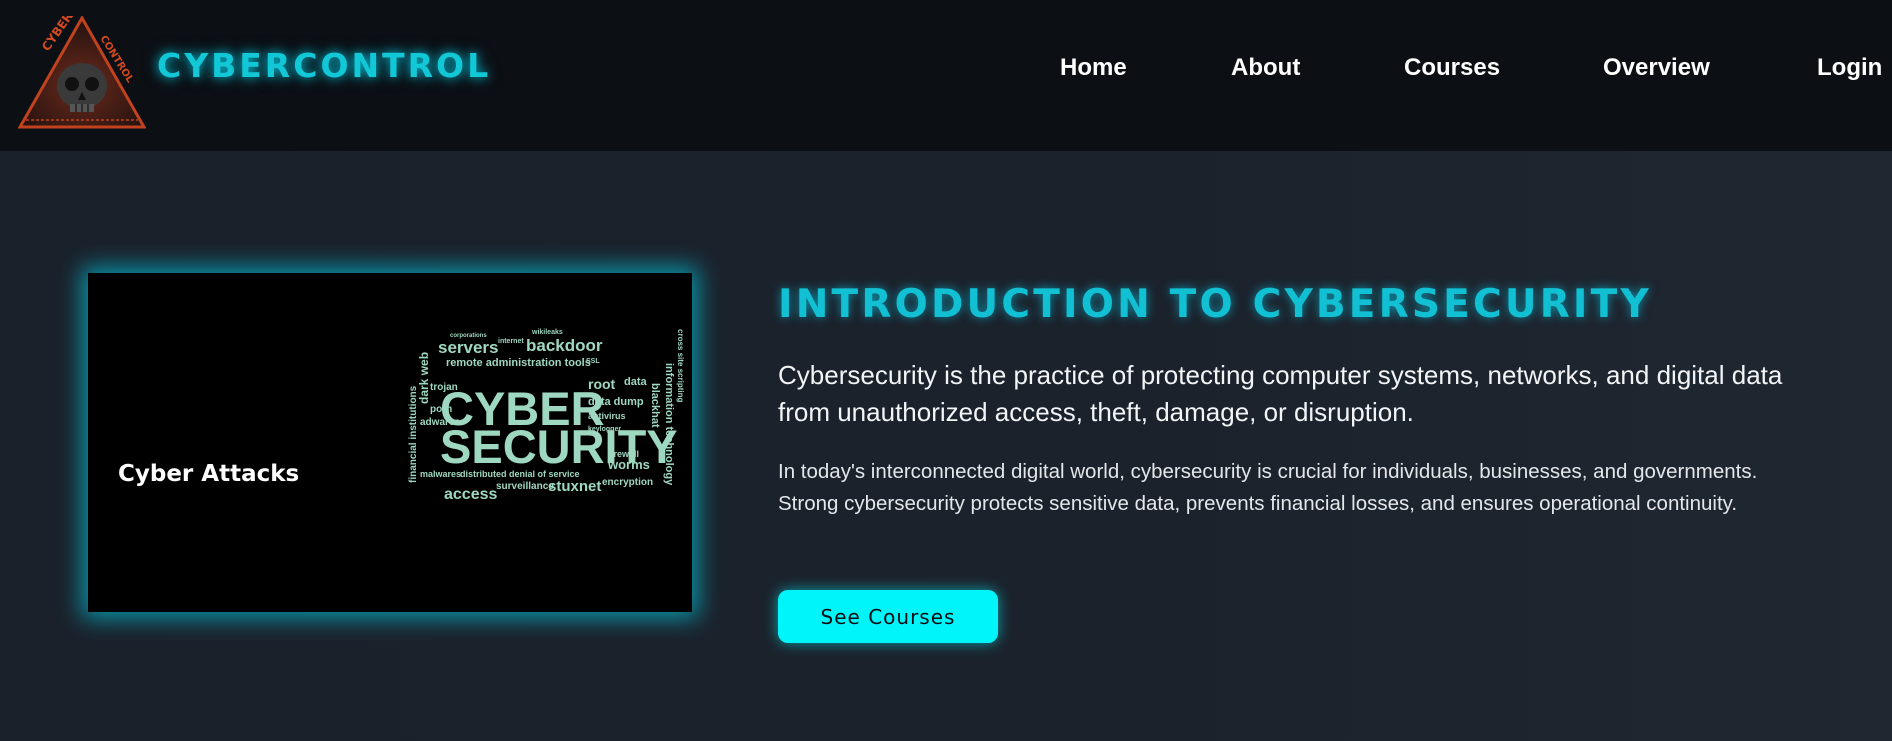 The image size is (1892, 741). Describe the element at coordinates (413, 434) in the screenshot. I see `wordcloud-word: financial institutions` at that location.